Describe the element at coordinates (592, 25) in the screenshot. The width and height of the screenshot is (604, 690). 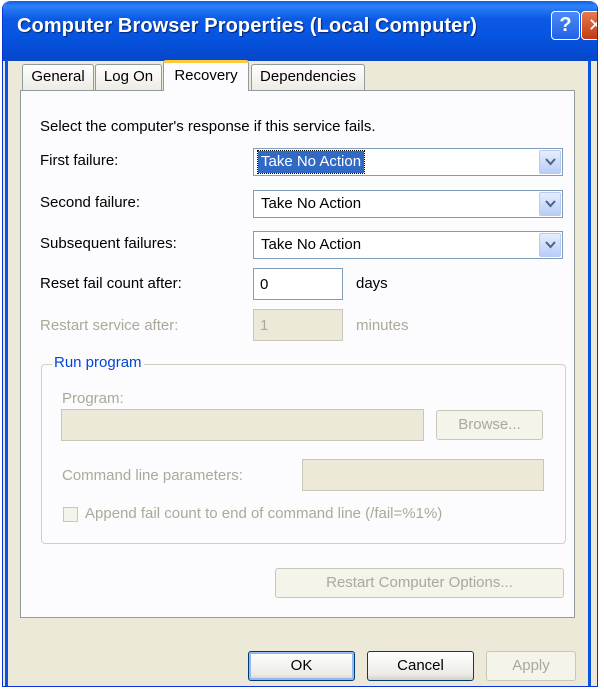
I see `close-icon: ✕` at that location.